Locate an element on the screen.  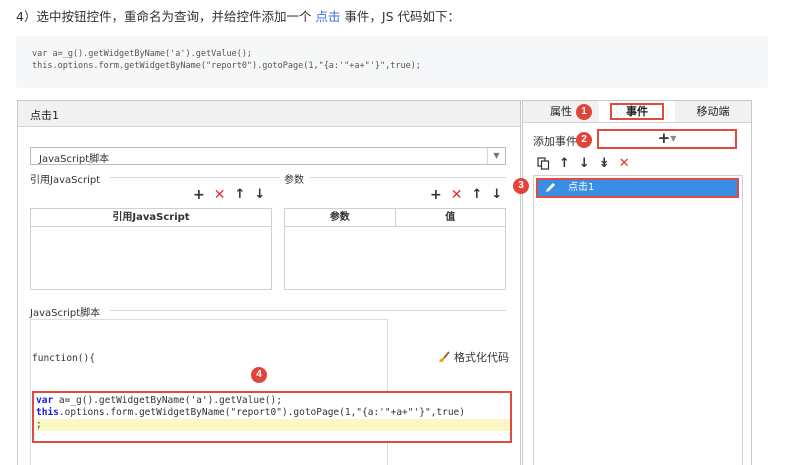
callout-badge-2: 2 is located at coordinates (584, 140).